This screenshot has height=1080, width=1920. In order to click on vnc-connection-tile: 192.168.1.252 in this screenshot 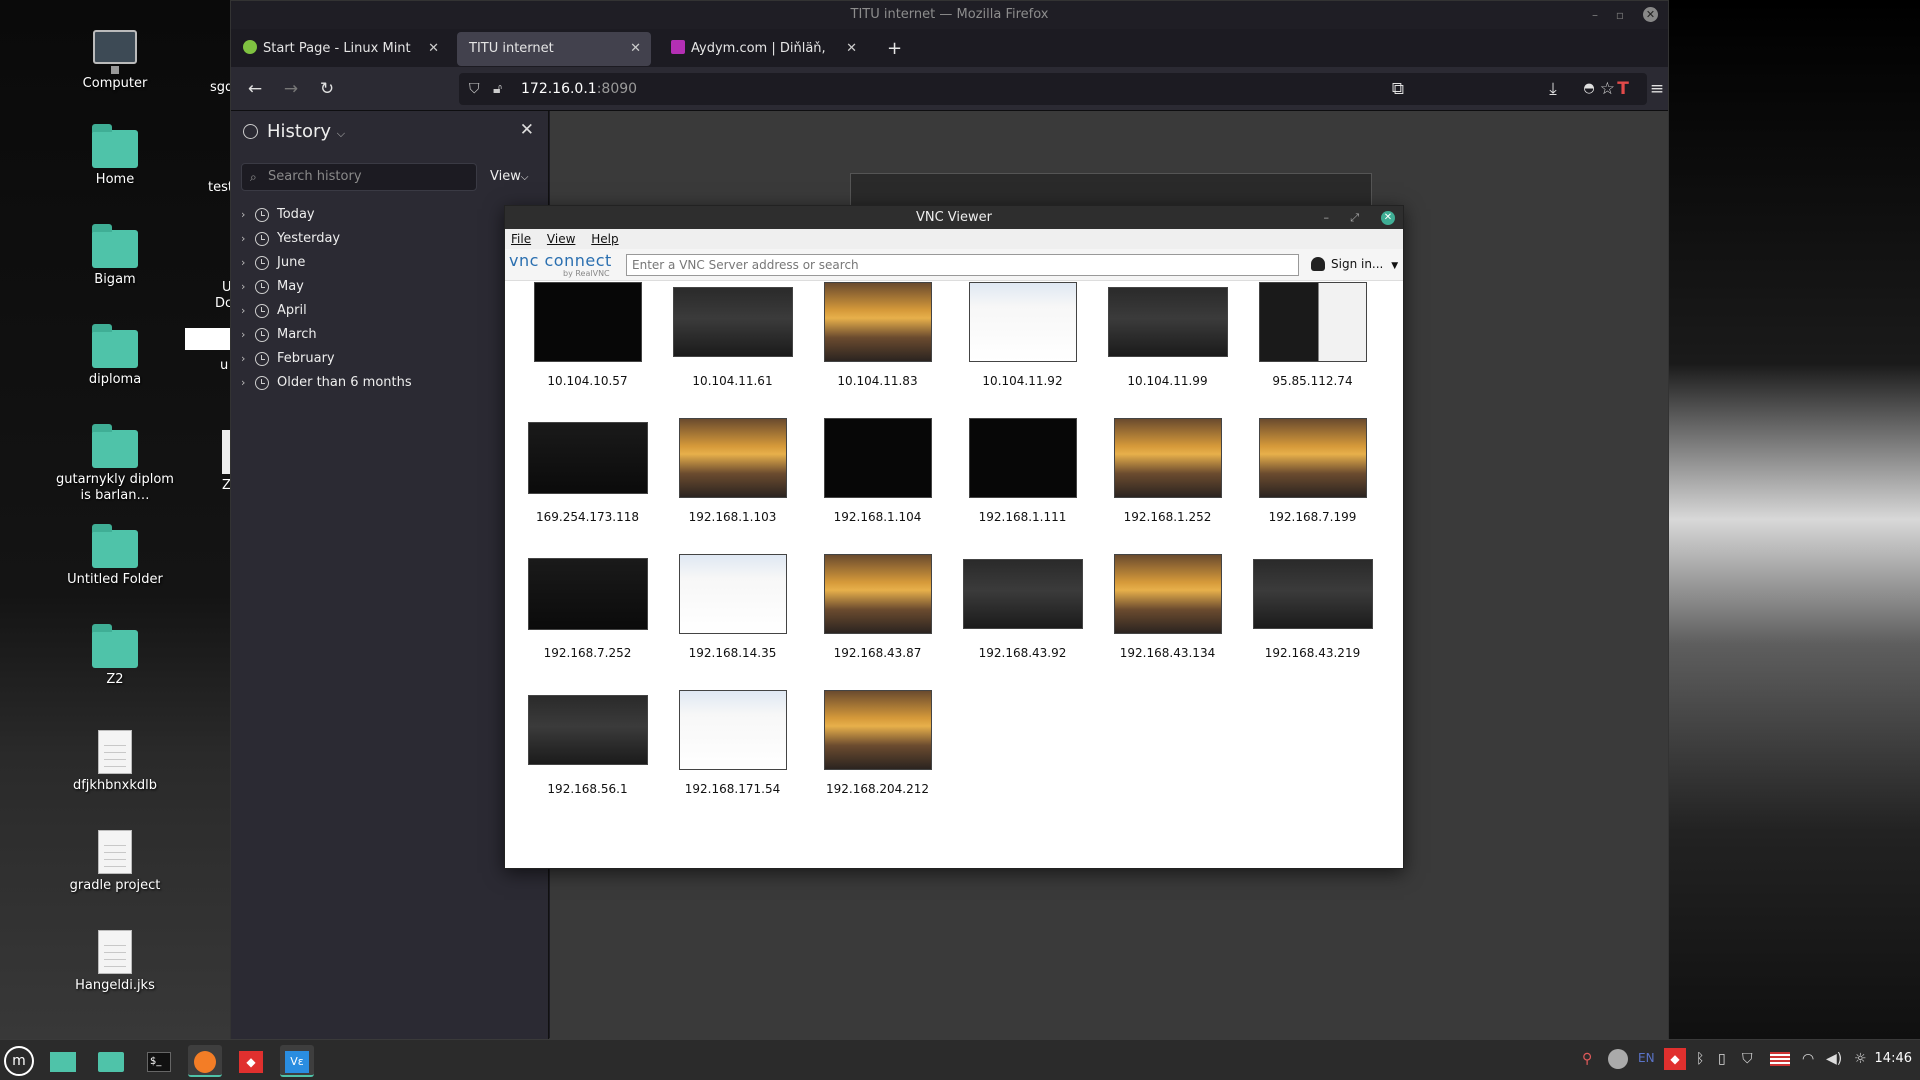, I will do `click(1167, 471)`.